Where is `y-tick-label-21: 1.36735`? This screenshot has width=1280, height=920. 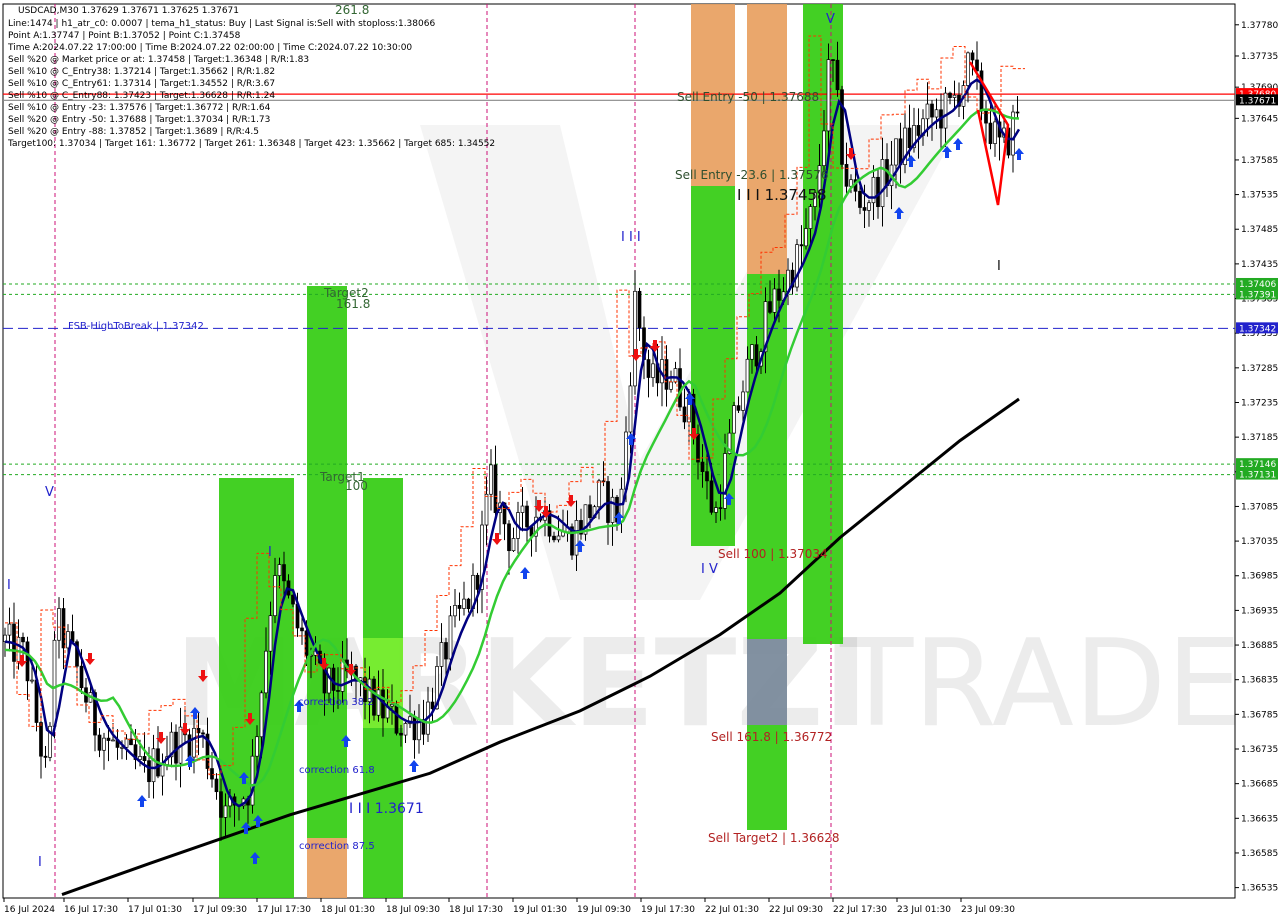
y-tick-label-21: 1.36735 is located at coordinates (1259, 750).